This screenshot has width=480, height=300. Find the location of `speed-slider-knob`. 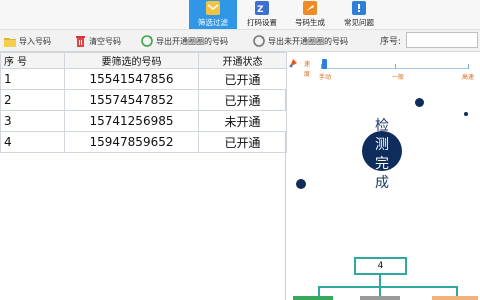

speed-slider-knob is located at coordinates (324, 64).